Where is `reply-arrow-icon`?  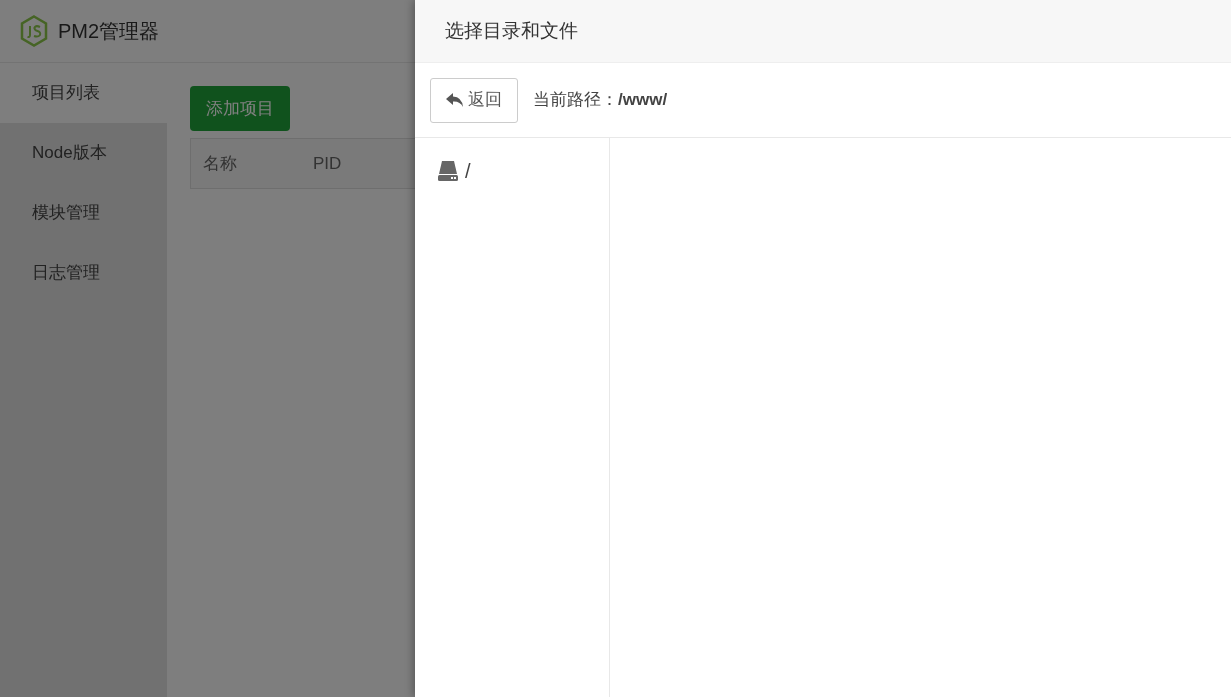 reply-arrow-icon is located at coordinates (455, 100).